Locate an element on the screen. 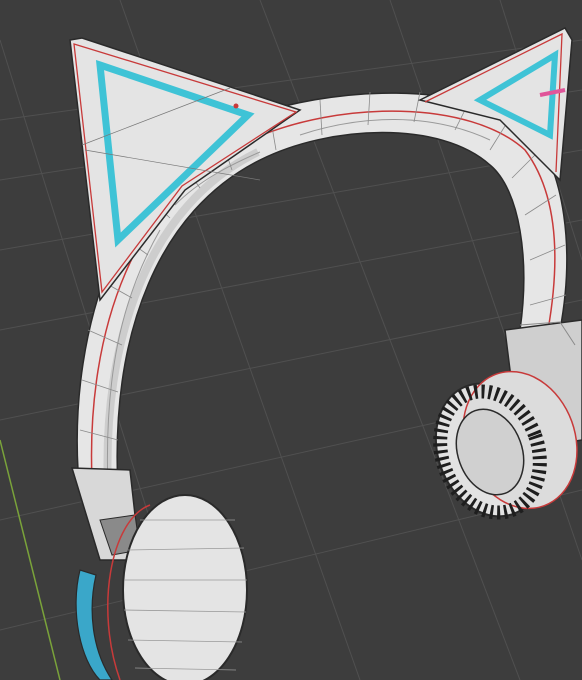 The width and height of the screenshot is (582, 680). left-cushion is located at coordinates (94, 624).